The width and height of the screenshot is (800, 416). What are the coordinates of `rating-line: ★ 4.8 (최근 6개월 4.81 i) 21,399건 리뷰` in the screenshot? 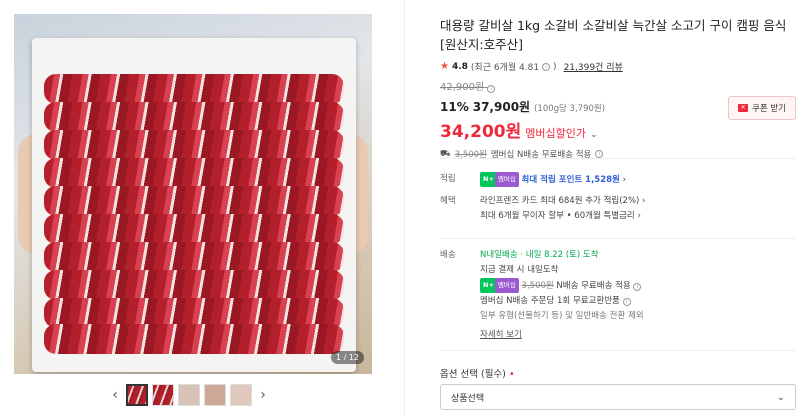 It's located at (531, 66).